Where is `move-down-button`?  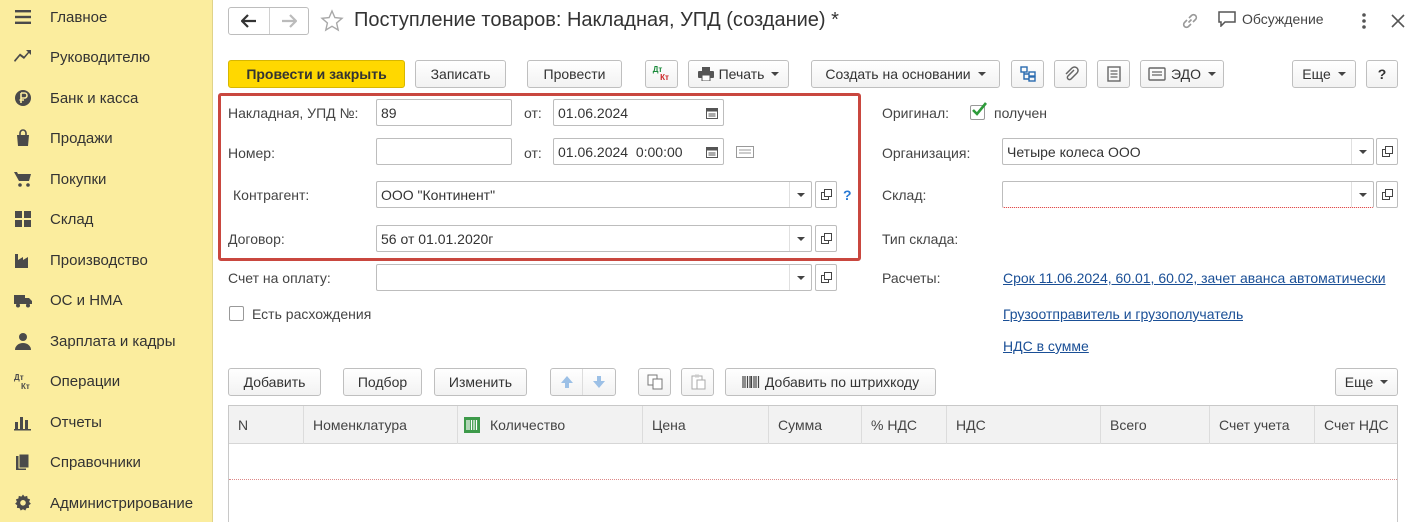 move-down-button is located at coordinates (599, 382).